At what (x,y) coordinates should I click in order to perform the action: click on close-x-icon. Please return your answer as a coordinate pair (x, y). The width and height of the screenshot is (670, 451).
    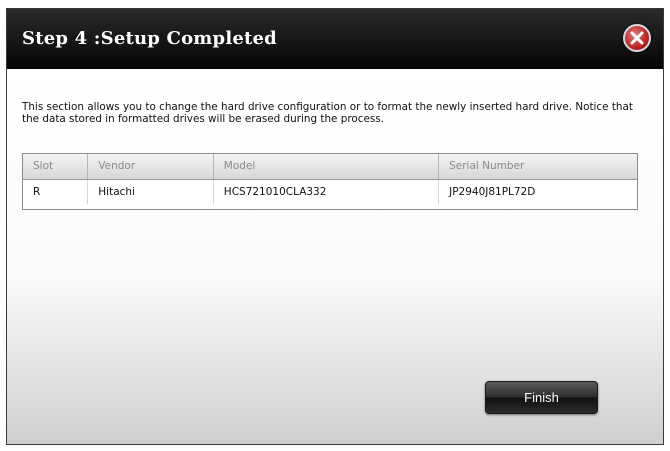
    Looking at the image, I should click on (637, 38).